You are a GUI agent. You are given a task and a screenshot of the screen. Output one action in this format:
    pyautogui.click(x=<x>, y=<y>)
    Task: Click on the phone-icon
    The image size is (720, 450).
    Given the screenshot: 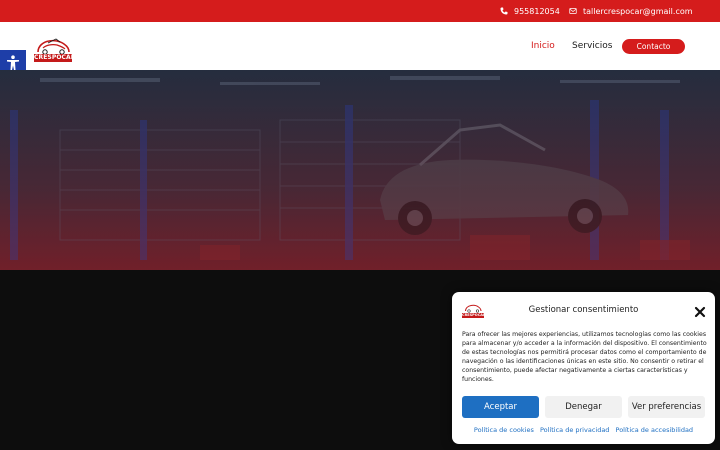 What is the action you would take?
    pyautogui.click(x=504, y=11)
    